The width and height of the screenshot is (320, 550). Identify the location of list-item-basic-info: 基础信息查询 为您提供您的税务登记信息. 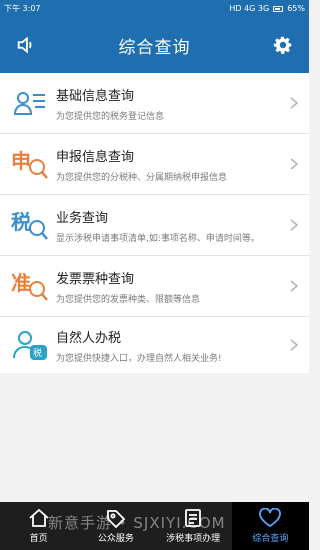
(154, 103).